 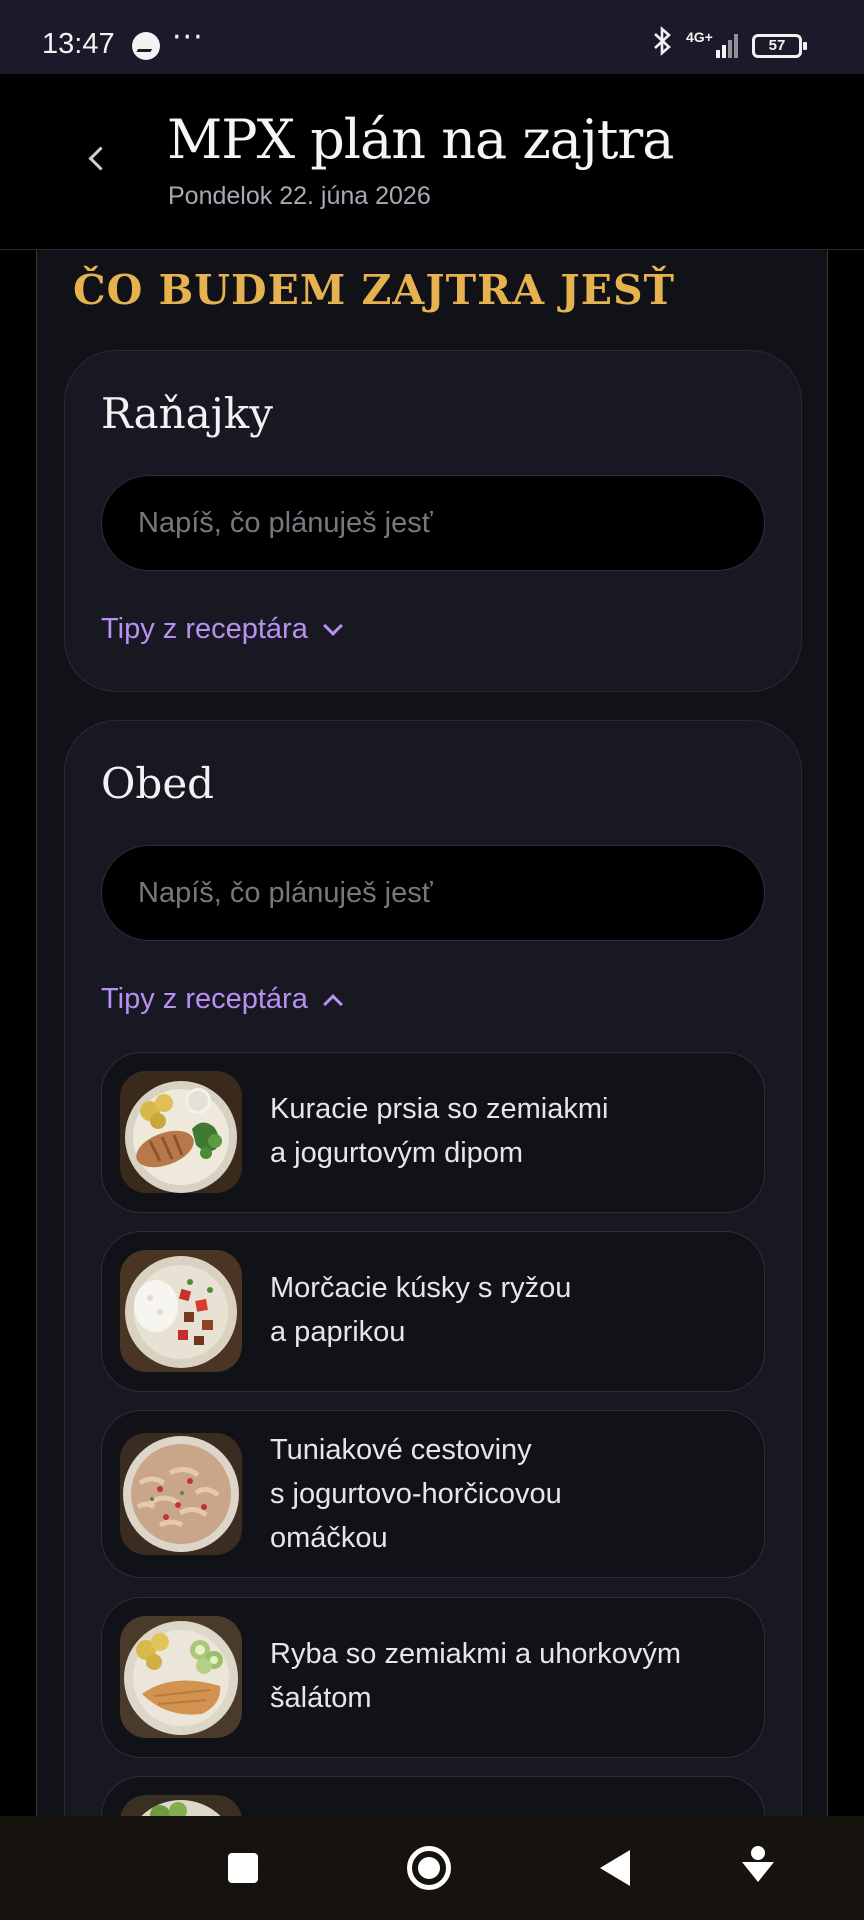 I want to click on battery-level: 57, so click(x=777, y=45).